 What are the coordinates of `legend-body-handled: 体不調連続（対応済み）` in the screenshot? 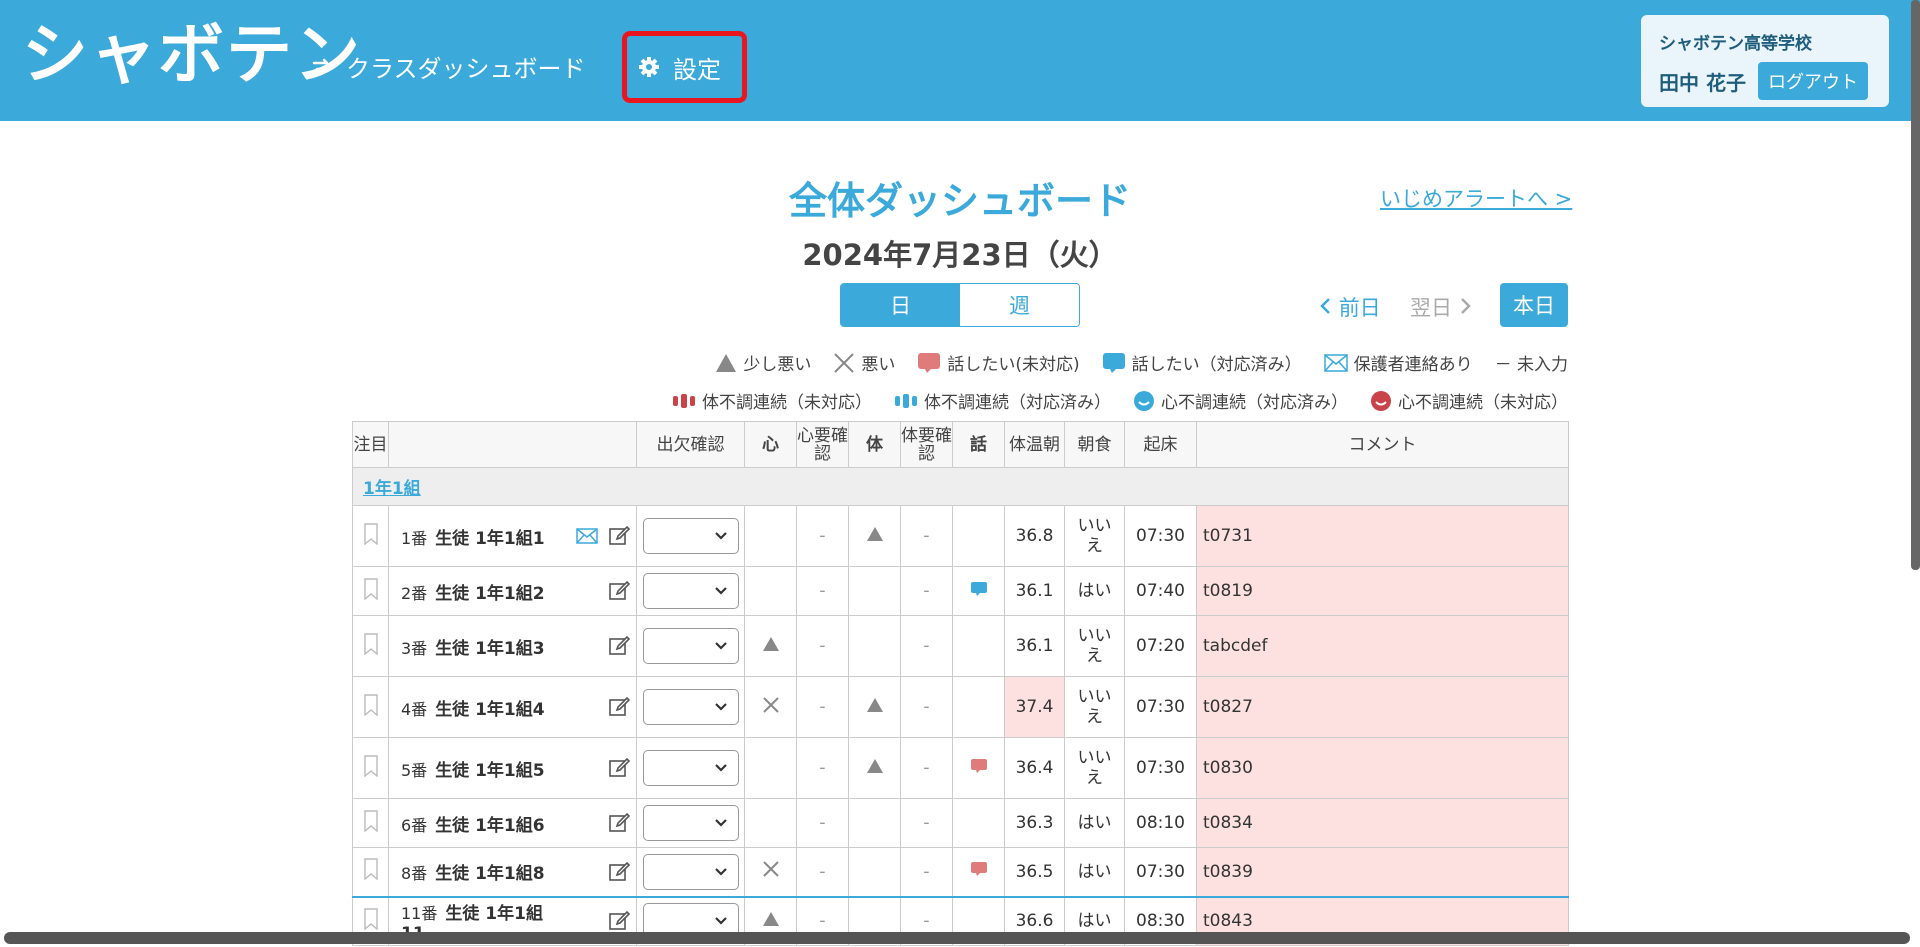 It's located at (1017, 403).